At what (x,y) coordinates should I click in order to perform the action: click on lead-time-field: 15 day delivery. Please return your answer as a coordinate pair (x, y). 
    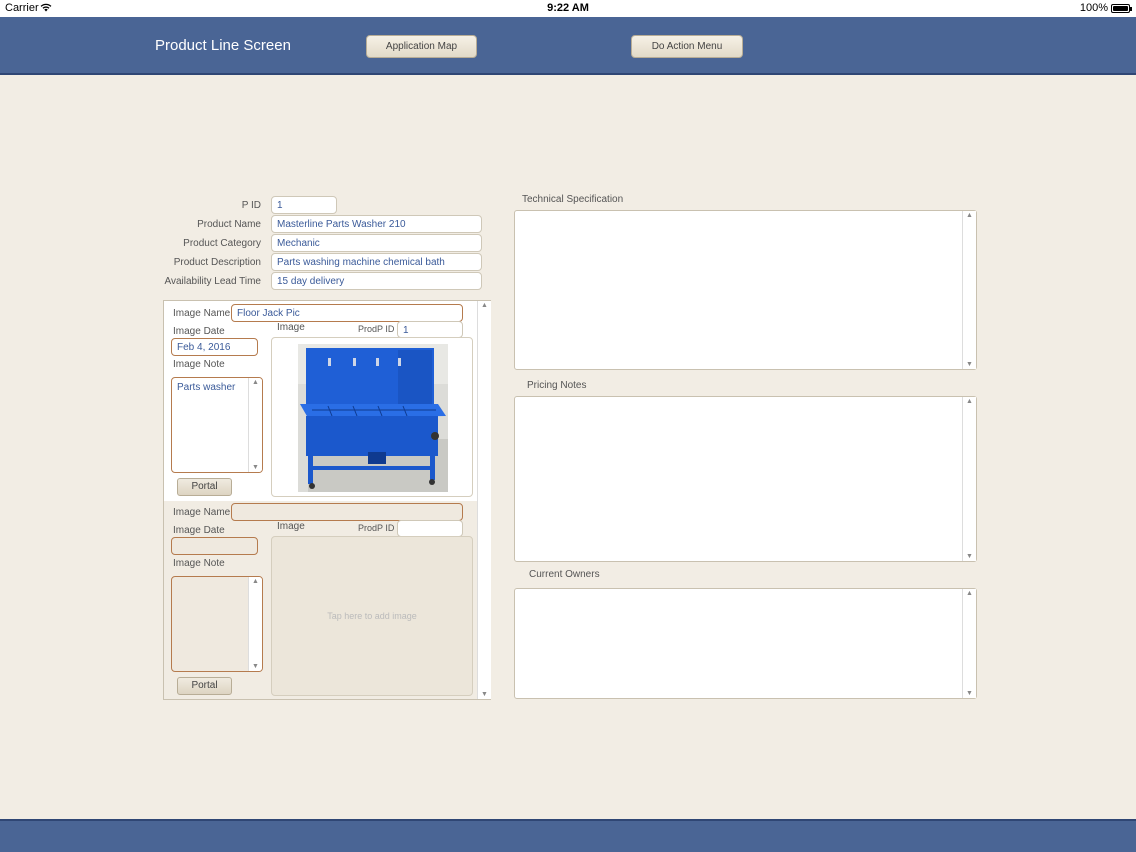
    Looking at the image, I should click on (376, 281).